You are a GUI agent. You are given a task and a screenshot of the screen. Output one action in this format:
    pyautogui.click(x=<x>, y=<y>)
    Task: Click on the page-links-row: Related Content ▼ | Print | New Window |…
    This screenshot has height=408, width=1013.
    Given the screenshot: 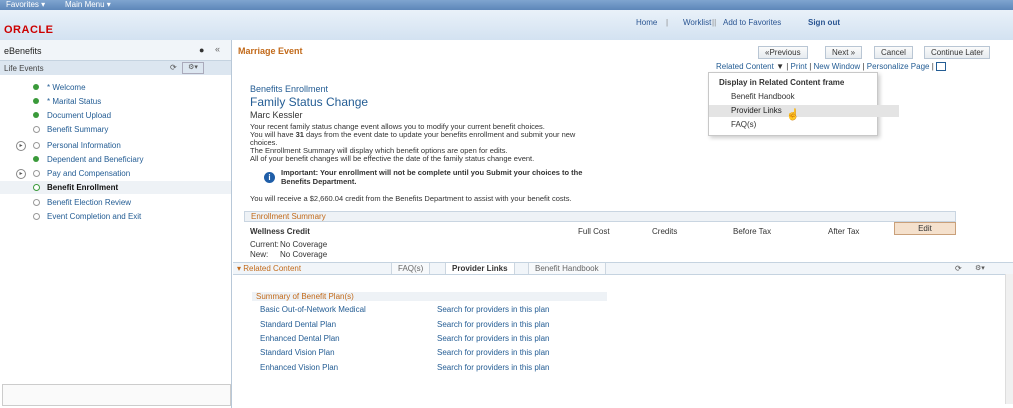 What is the action you would take?
    pyautogui.click(x=831, y=67)
    